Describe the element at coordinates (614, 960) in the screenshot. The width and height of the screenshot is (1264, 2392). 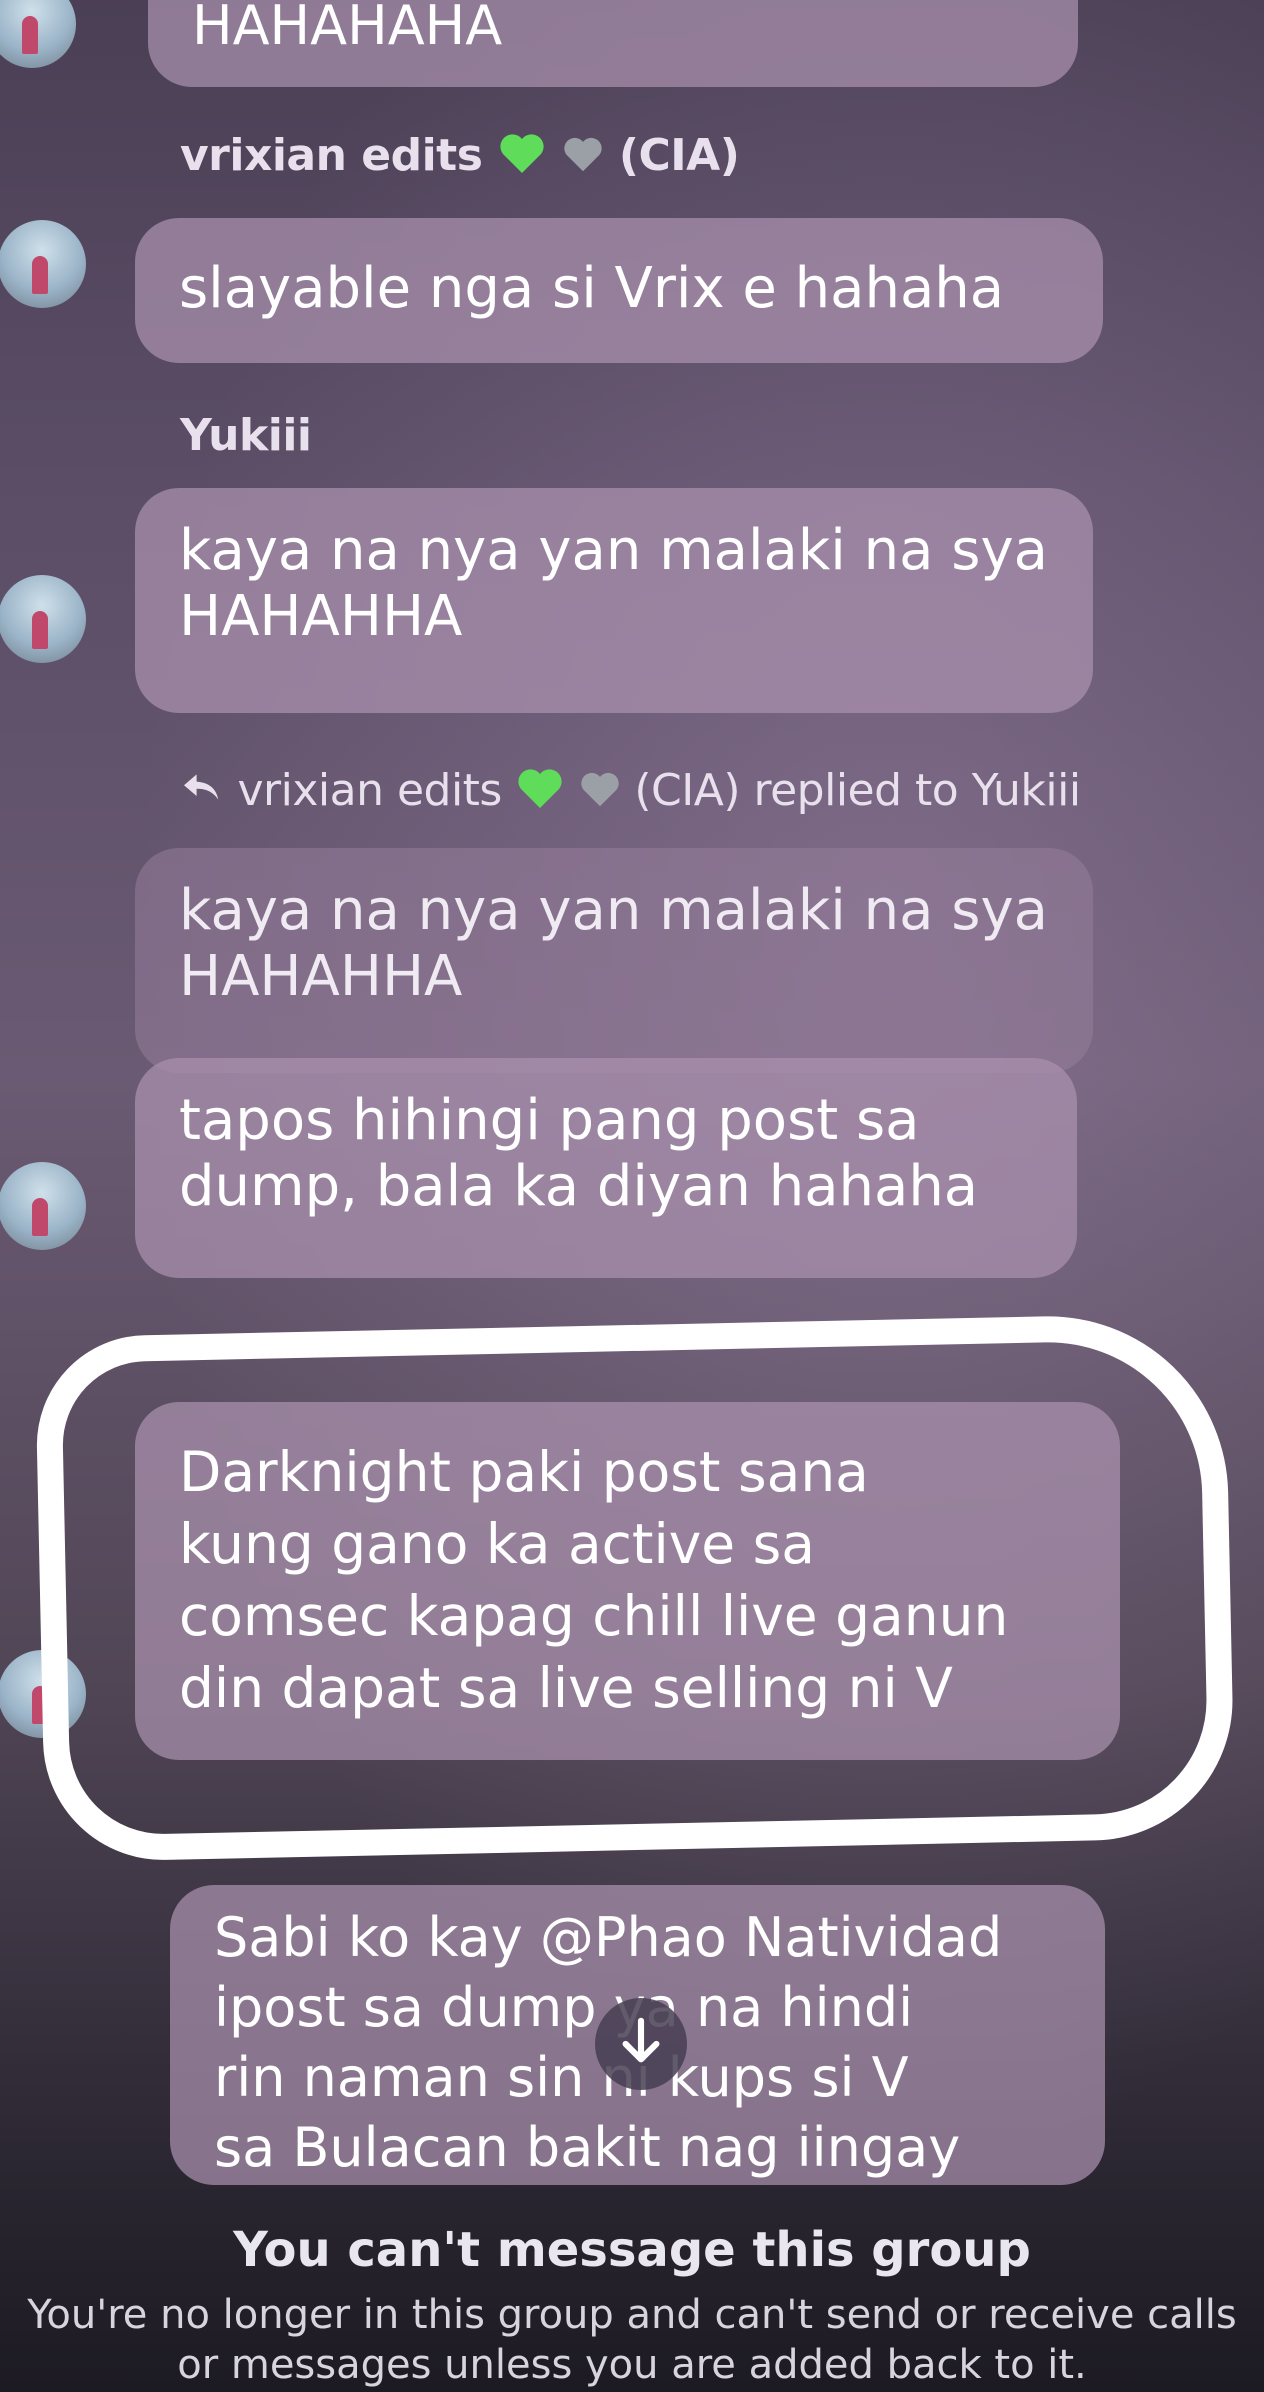
I see `quoted-message-bubble: kaya na nya yan malaki na sya HAHAHHA` at that location.